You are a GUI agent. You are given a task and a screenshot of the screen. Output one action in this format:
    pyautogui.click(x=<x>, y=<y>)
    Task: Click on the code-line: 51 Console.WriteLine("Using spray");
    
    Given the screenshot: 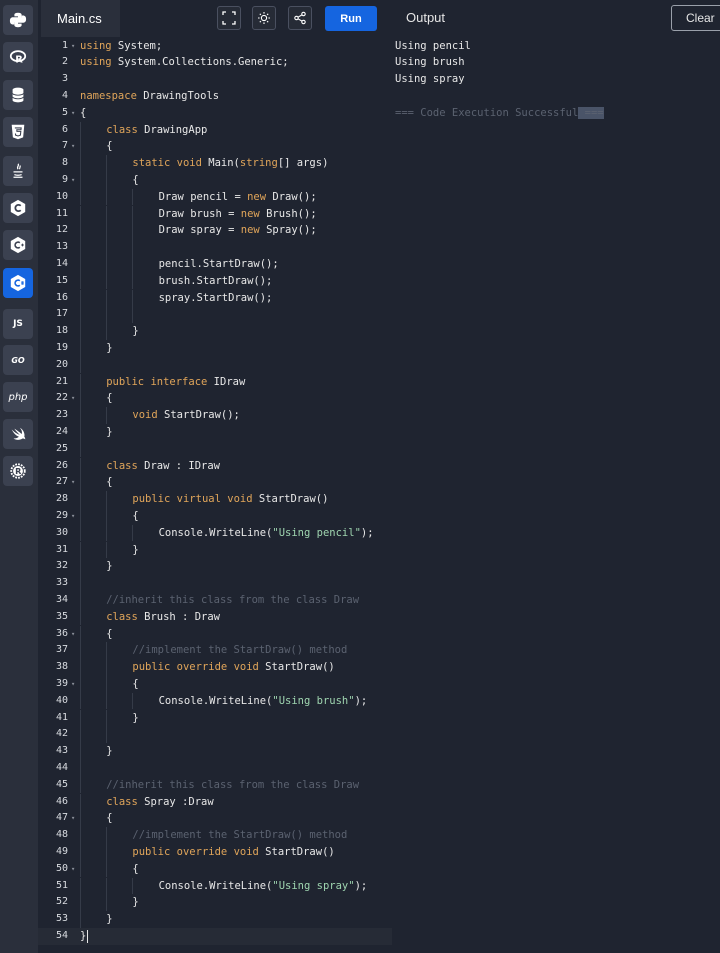 What is the action you would take?
    pyautogui.click(x=215, y=886)
    